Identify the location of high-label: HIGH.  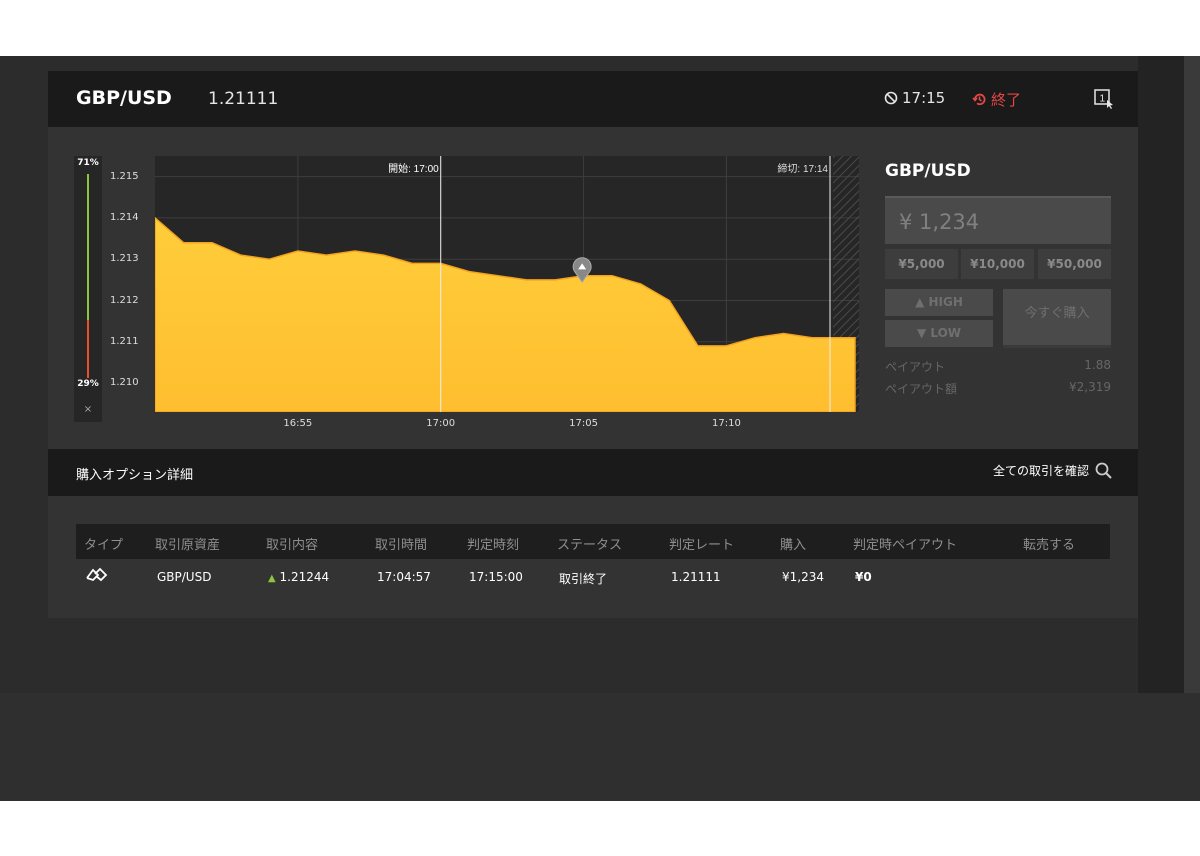
(945, 302).